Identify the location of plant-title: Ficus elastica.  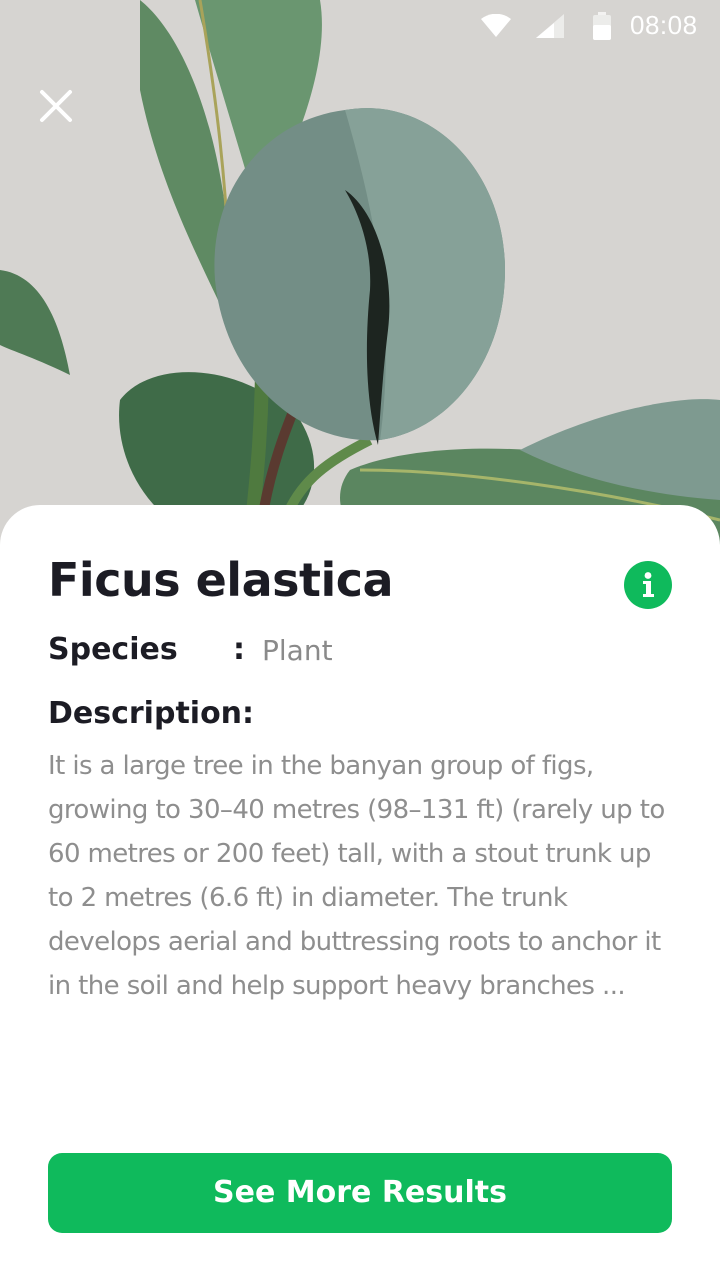
(221, 580).